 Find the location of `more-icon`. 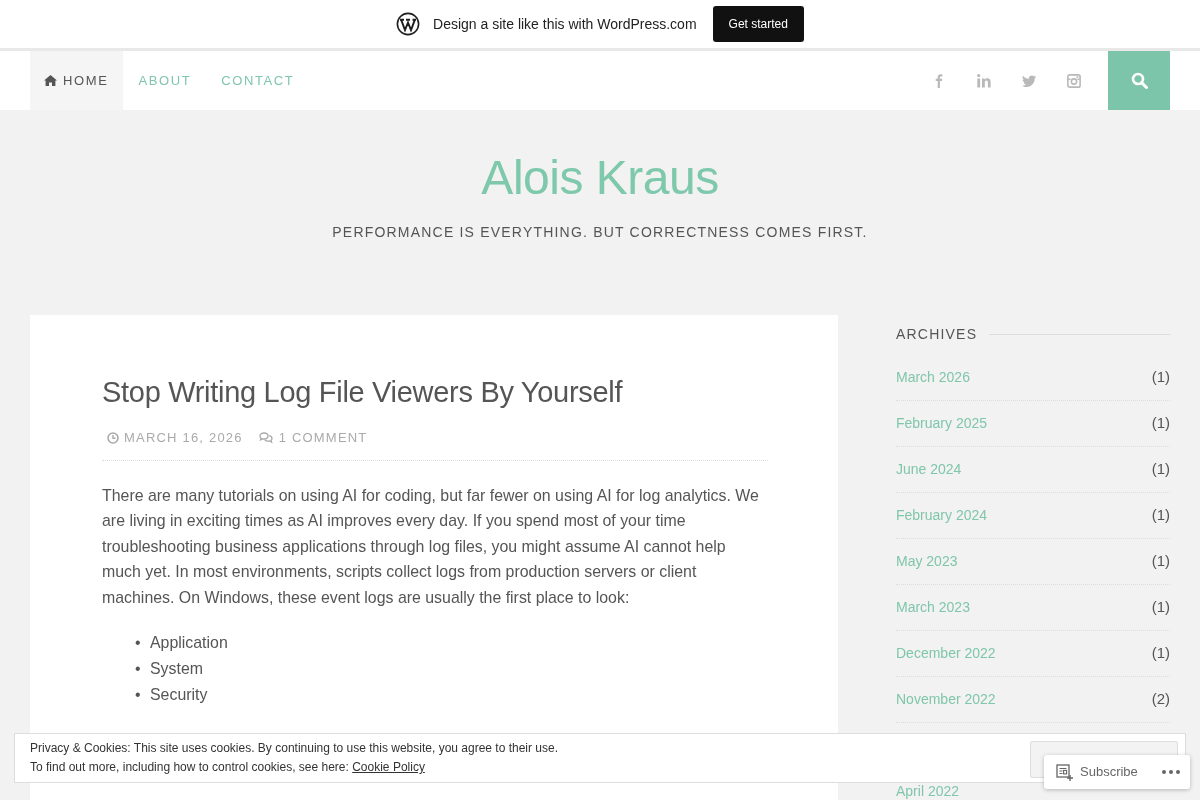

more-icon is located at coordinates (1171, 772).